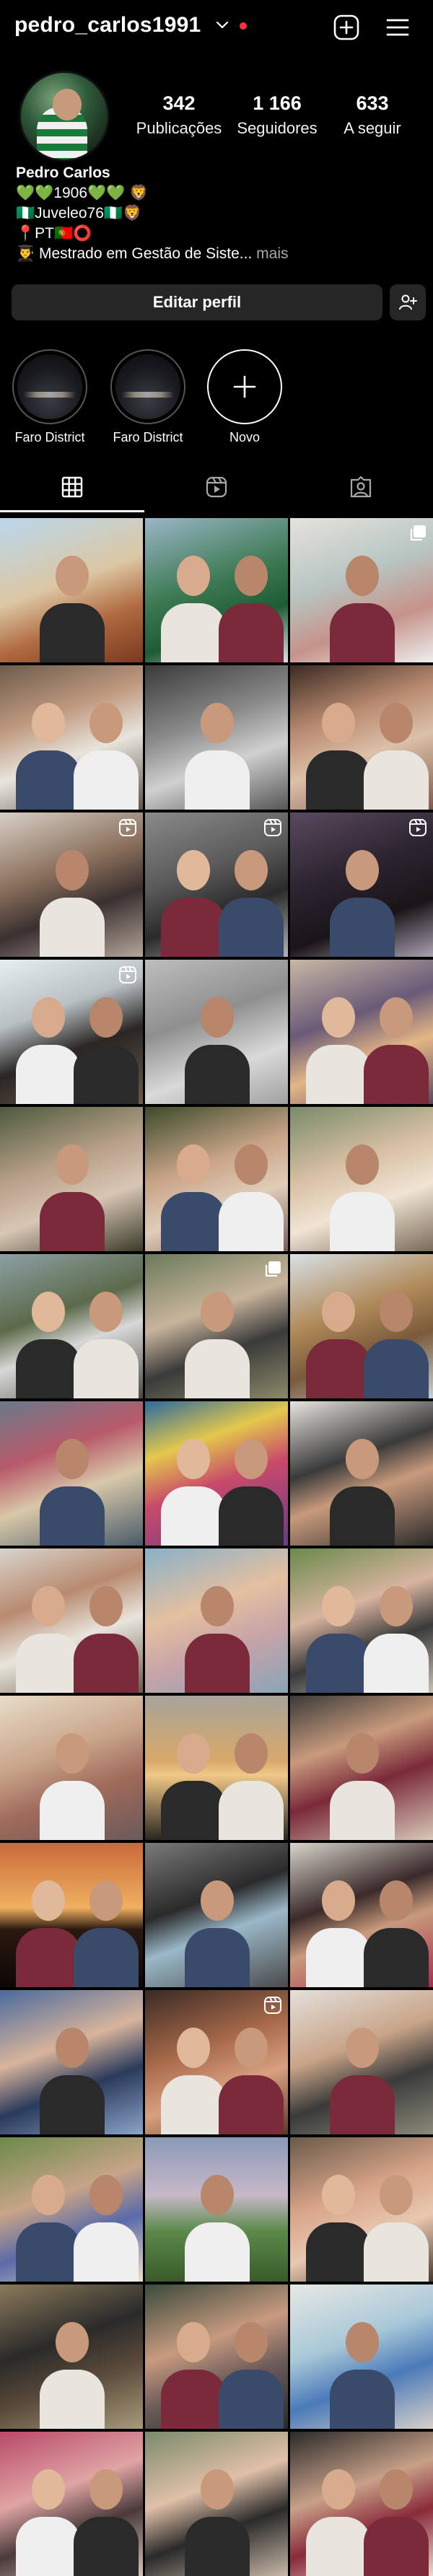  What do you see at coordinates (398, 28) in the screenshot?
I see `menu-icon` at bounding box center [398, 28].